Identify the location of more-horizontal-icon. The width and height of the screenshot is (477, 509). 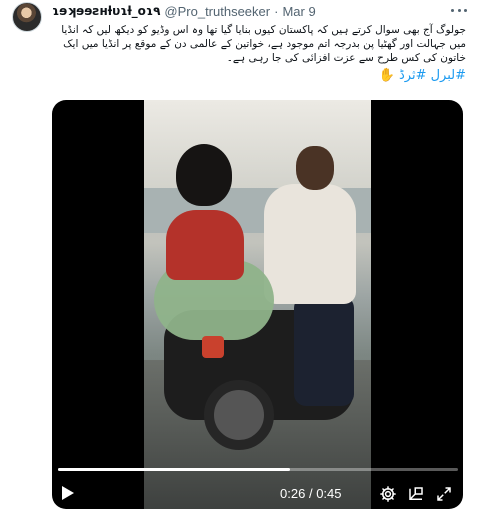
(459, 10).